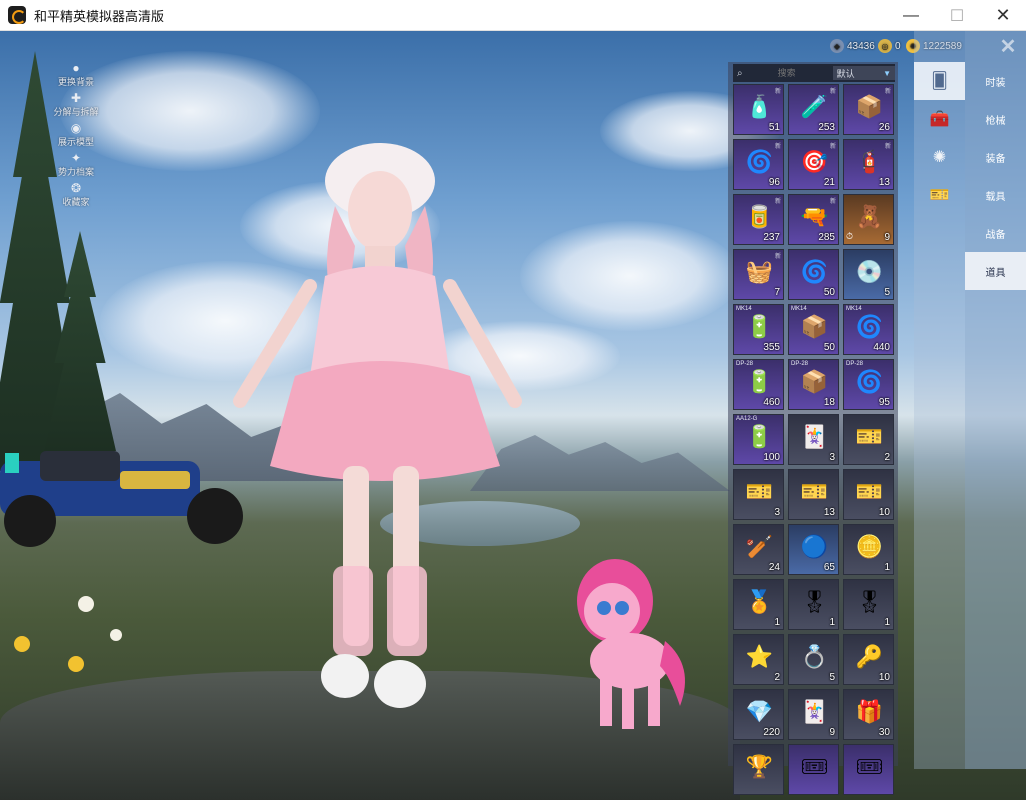 The image size is (1026, 800). I want to click on inventory-item: 💿 5, so click(868, 274).